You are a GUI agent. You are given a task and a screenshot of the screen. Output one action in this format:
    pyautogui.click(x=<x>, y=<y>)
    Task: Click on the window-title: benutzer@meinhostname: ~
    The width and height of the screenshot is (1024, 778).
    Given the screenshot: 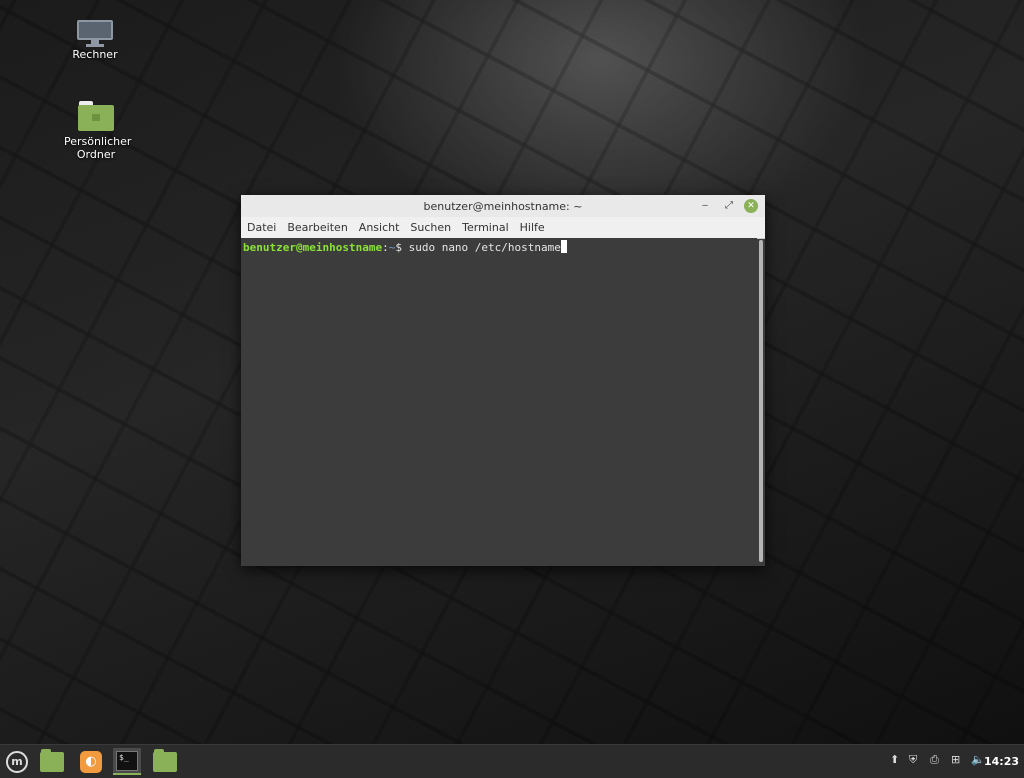 What is the action you would take?
    pyautogui.click(x=503, y=206)
    